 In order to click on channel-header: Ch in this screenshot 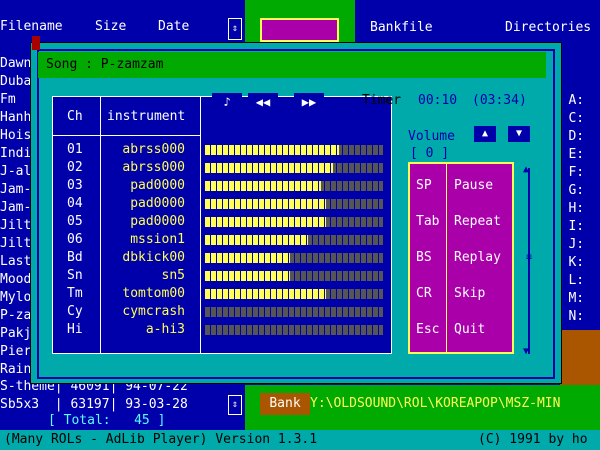, I will do `click(75, 116)`.